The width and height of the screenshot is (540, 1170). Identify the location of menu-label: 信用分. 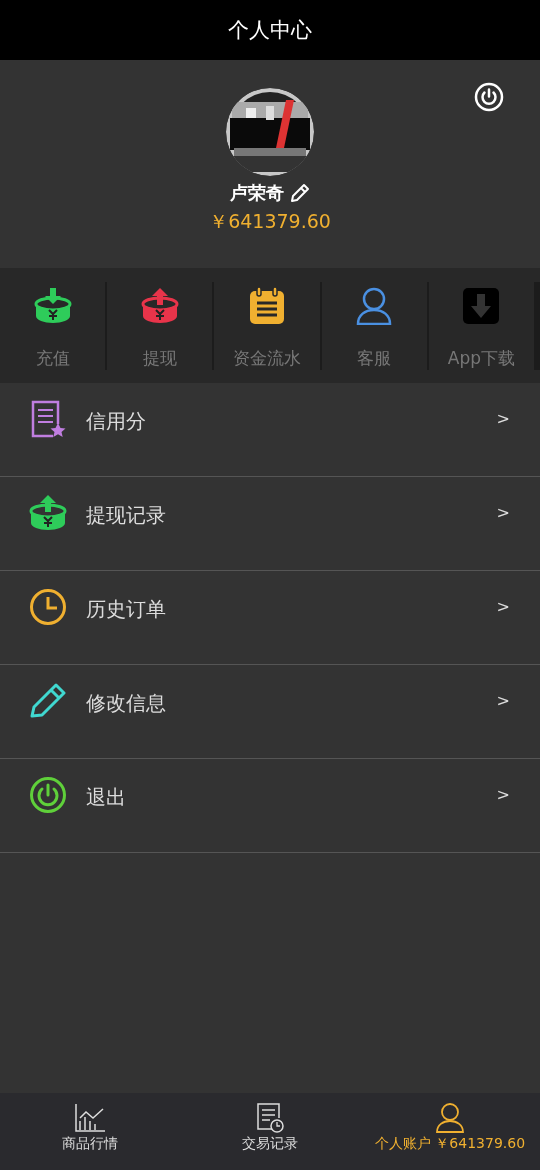
(116, 421).